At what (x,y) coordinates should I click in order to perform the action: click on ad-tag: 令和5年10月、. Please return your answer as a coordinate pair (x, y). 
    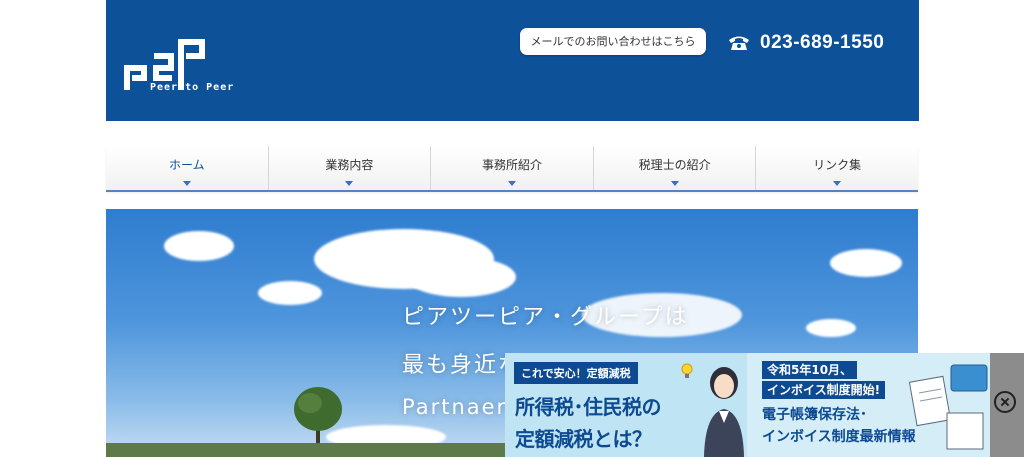
    Looking at the image, I should click on (810, 370).